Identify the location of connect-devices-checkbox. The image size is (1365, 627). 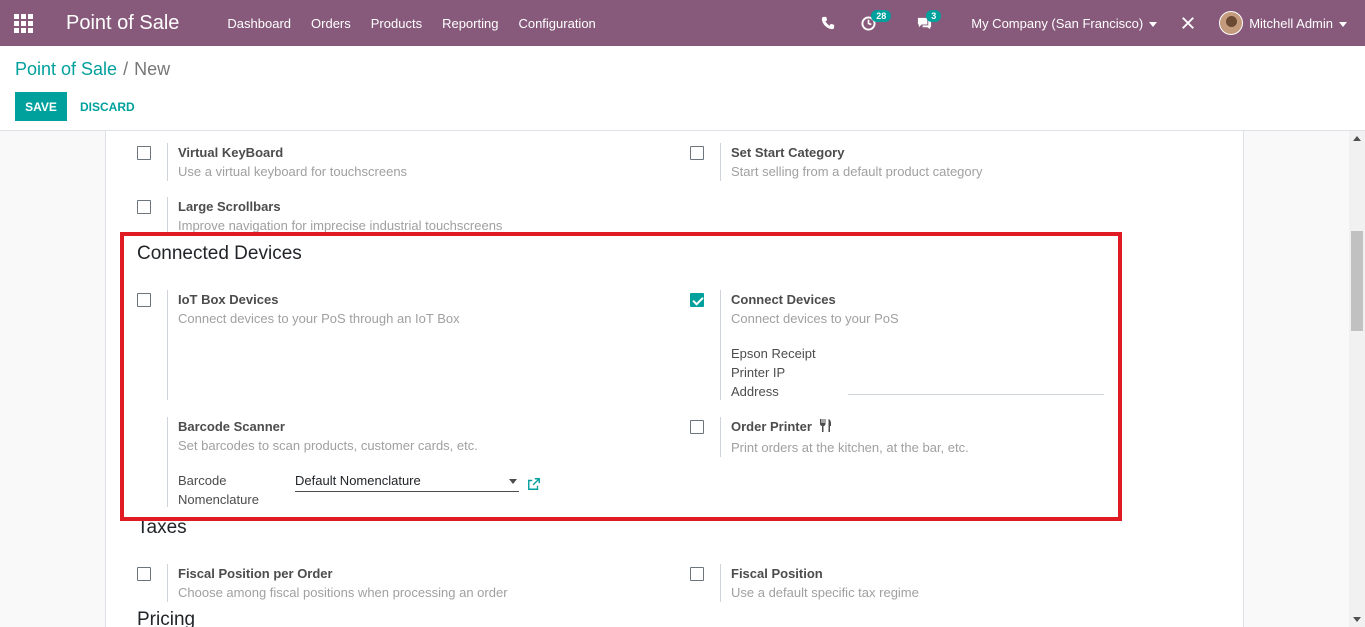
(697, 300).